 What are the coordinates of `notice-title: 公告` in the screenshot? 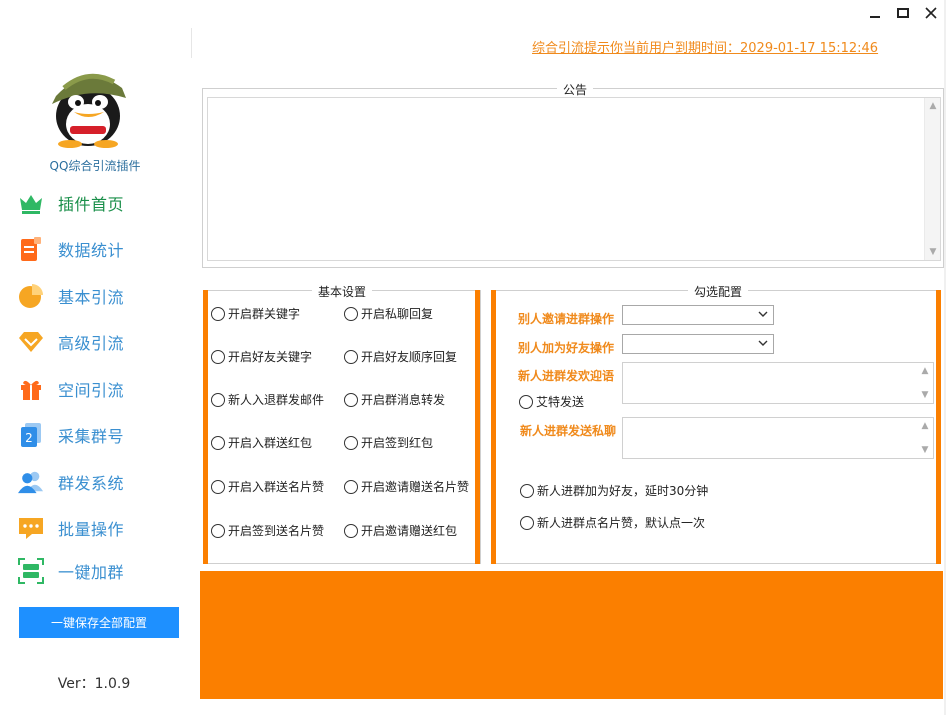 It's located at (575, 89).